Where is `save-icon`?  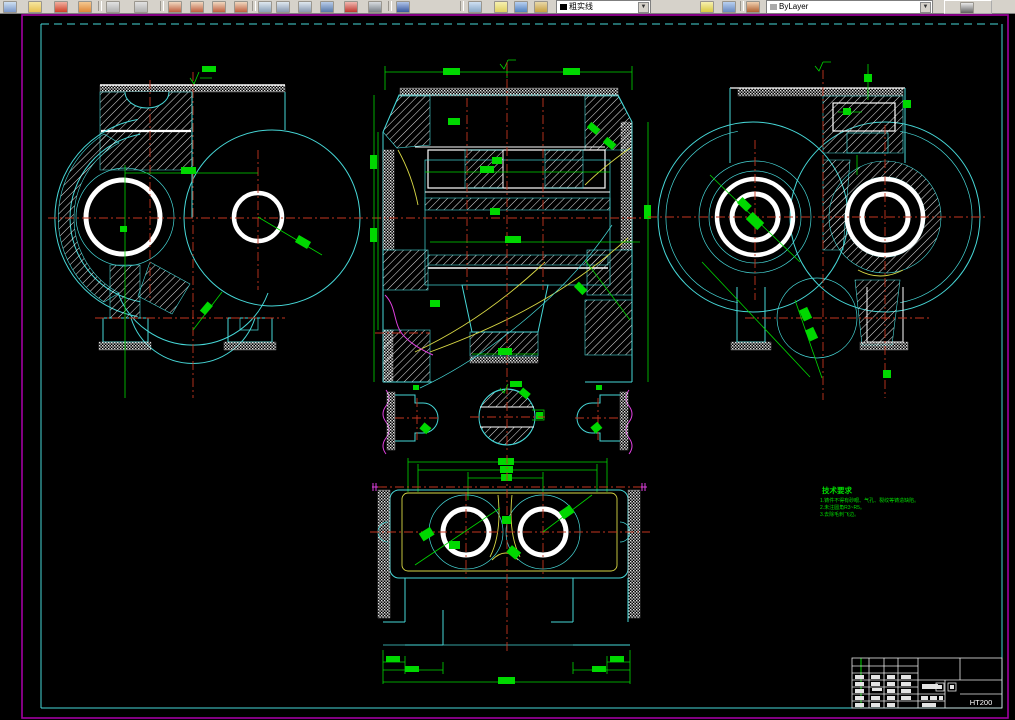
save-icon is located at coordinates (61, 7).